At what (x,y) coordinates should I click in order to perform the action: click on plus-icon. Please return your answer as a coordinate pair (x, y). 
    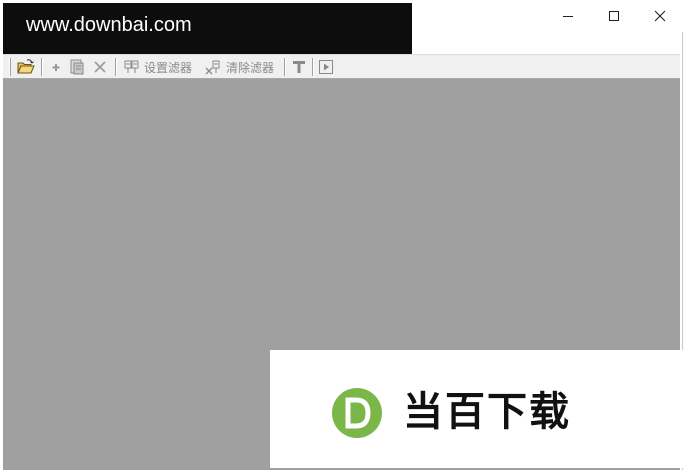
    Looking at the image, I should click on (56, 67).